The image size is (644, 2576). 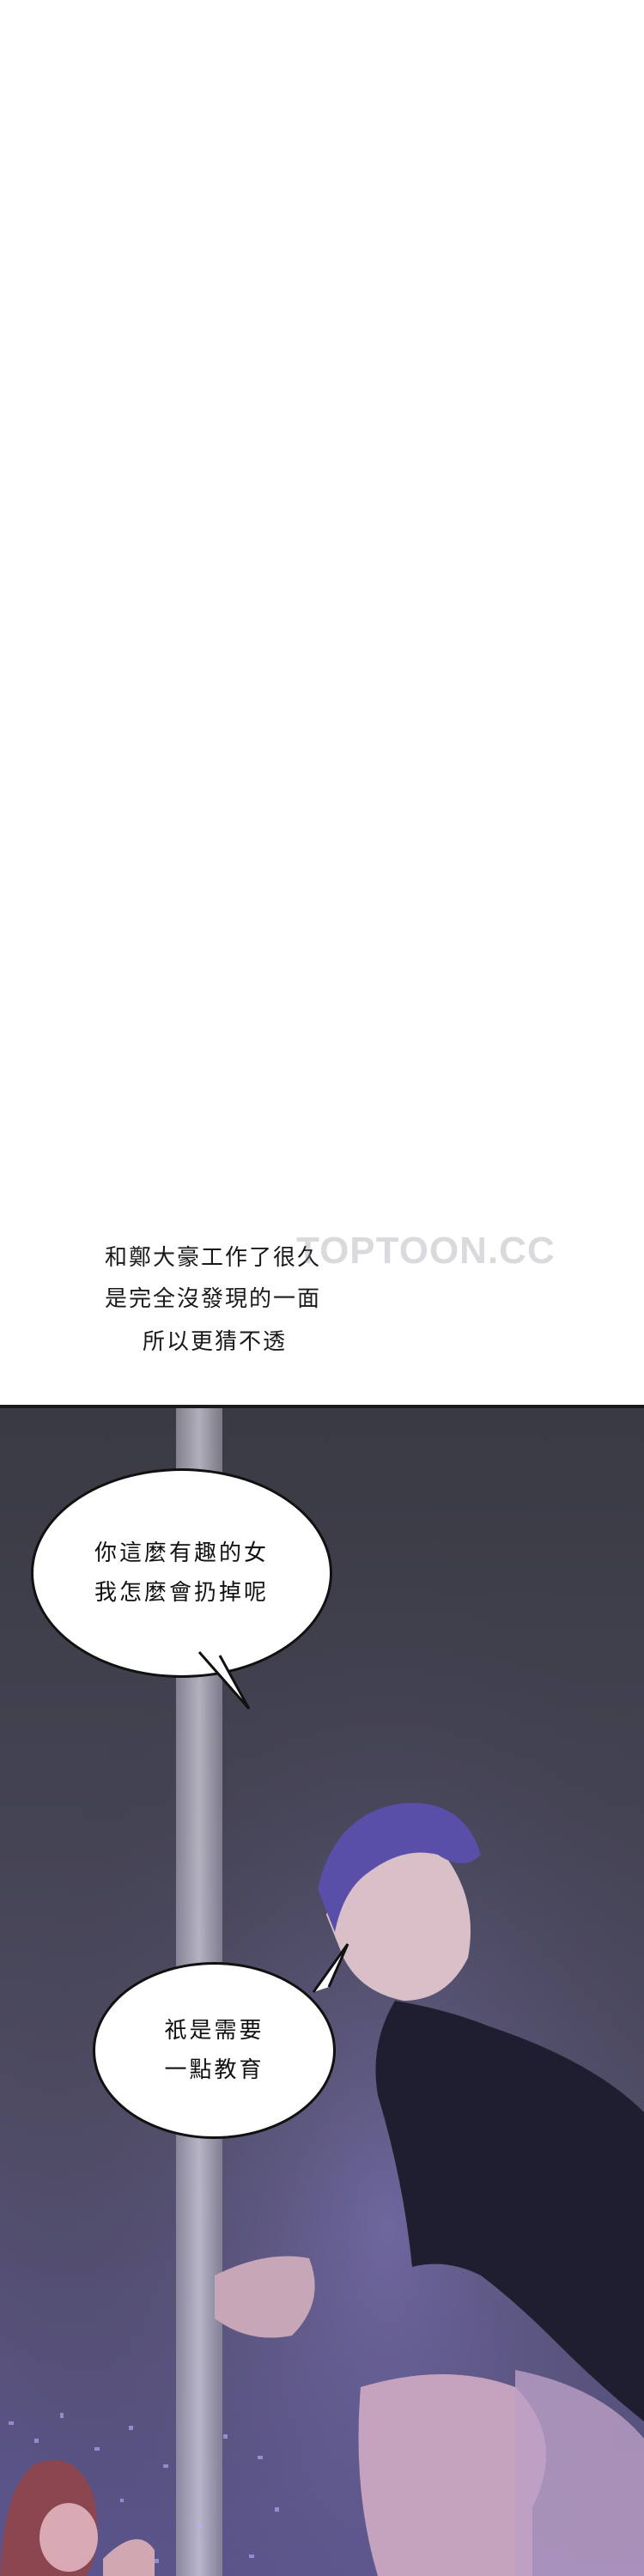 What do you see at coordinates (426, 1251) in the screenshot?
I see `watermark: TOPTOON.CC` at bounding box center [426, 1251].